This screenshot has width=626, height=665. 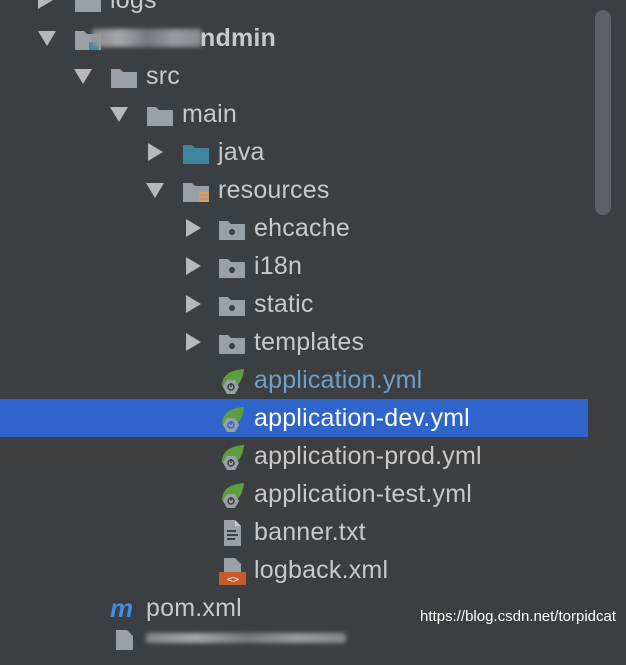 I want to click on blurred-file-name, so click(x=246, y=638).